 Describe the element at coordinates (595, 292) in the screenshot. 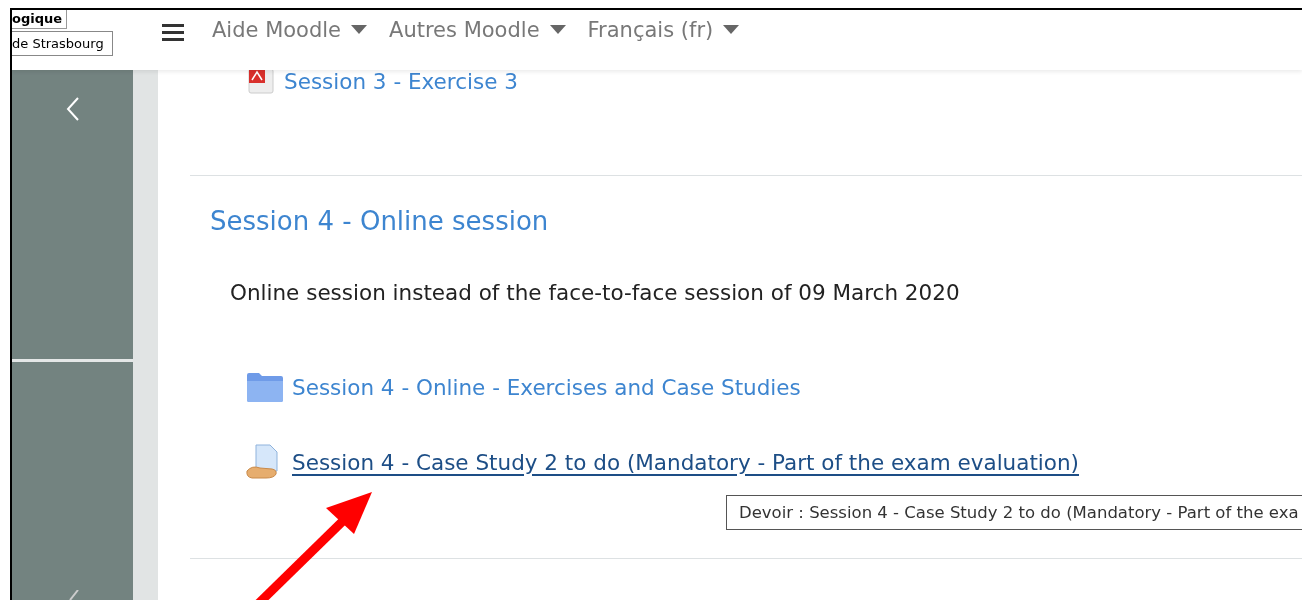

I see `section-summary: Online session instead of the face-to-face session of 09 March 2020` at that location.